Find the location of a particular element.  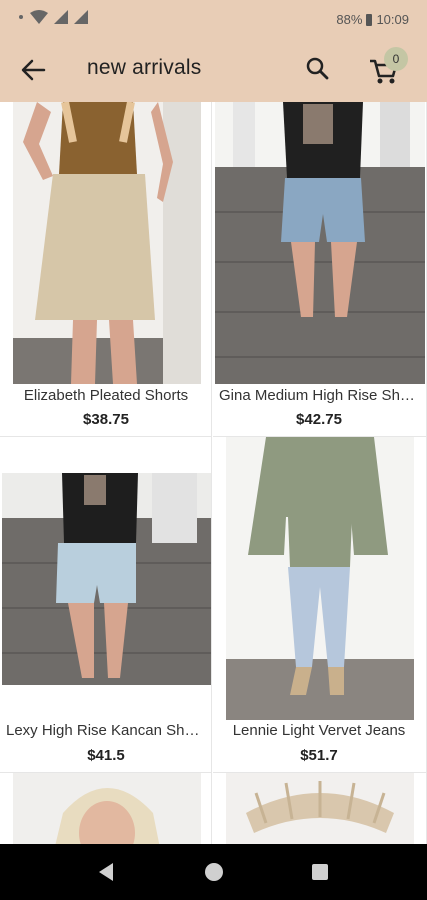

app-bar: new arrivals 0 is located at coordinates (213, 70).